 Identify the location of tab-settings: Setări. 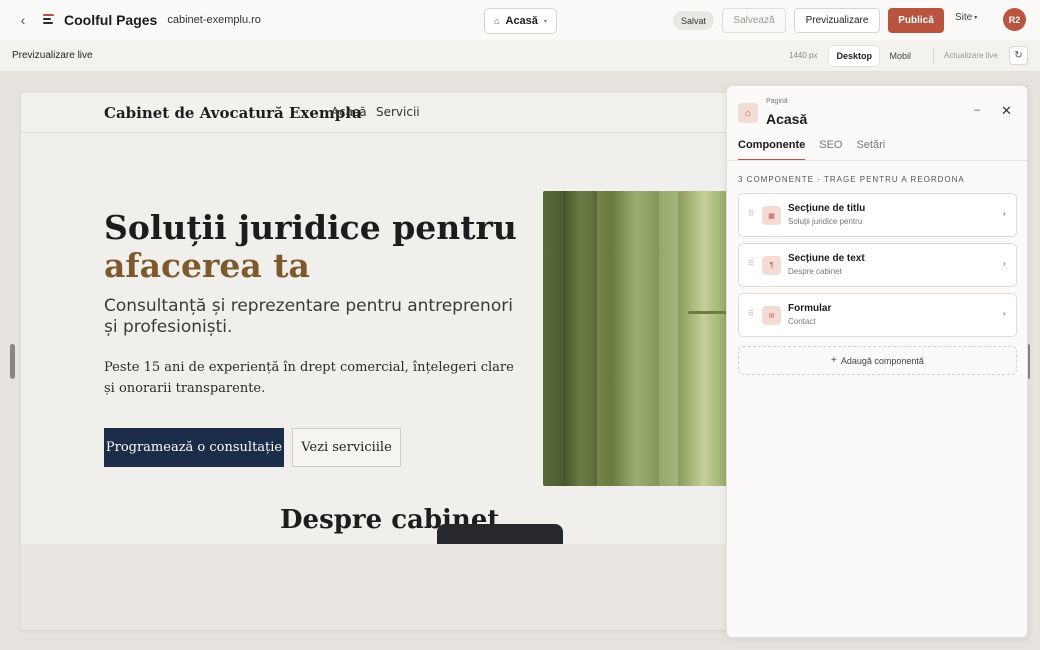
(870, 150).